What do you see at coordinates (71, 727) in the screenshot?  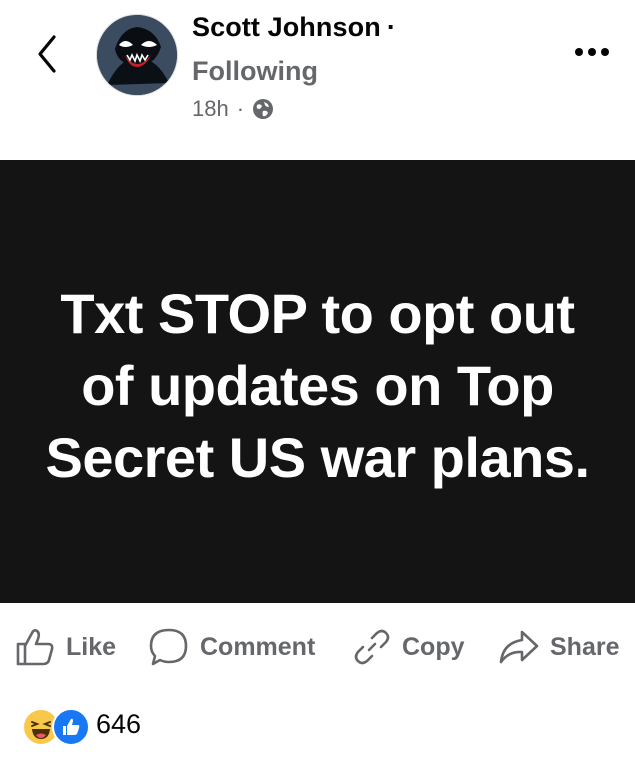 I see `like-reaction-icon` at bounding box center [71, 727].